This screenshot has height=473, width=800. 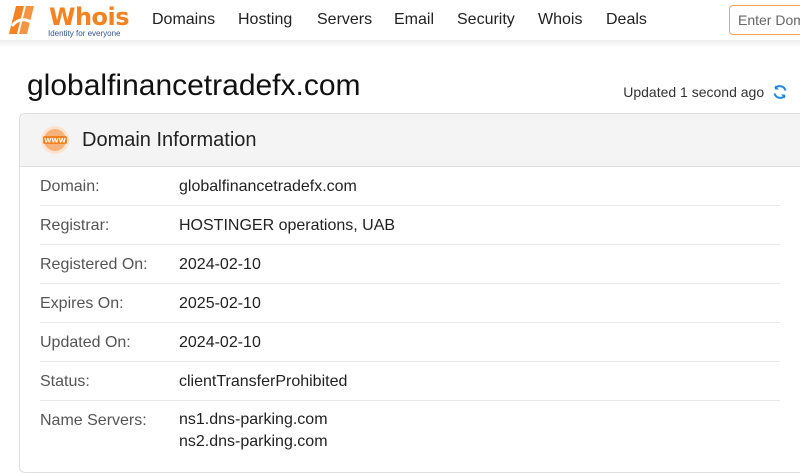 I want to click on svg-text: WWW, so click(x=55, y=141).